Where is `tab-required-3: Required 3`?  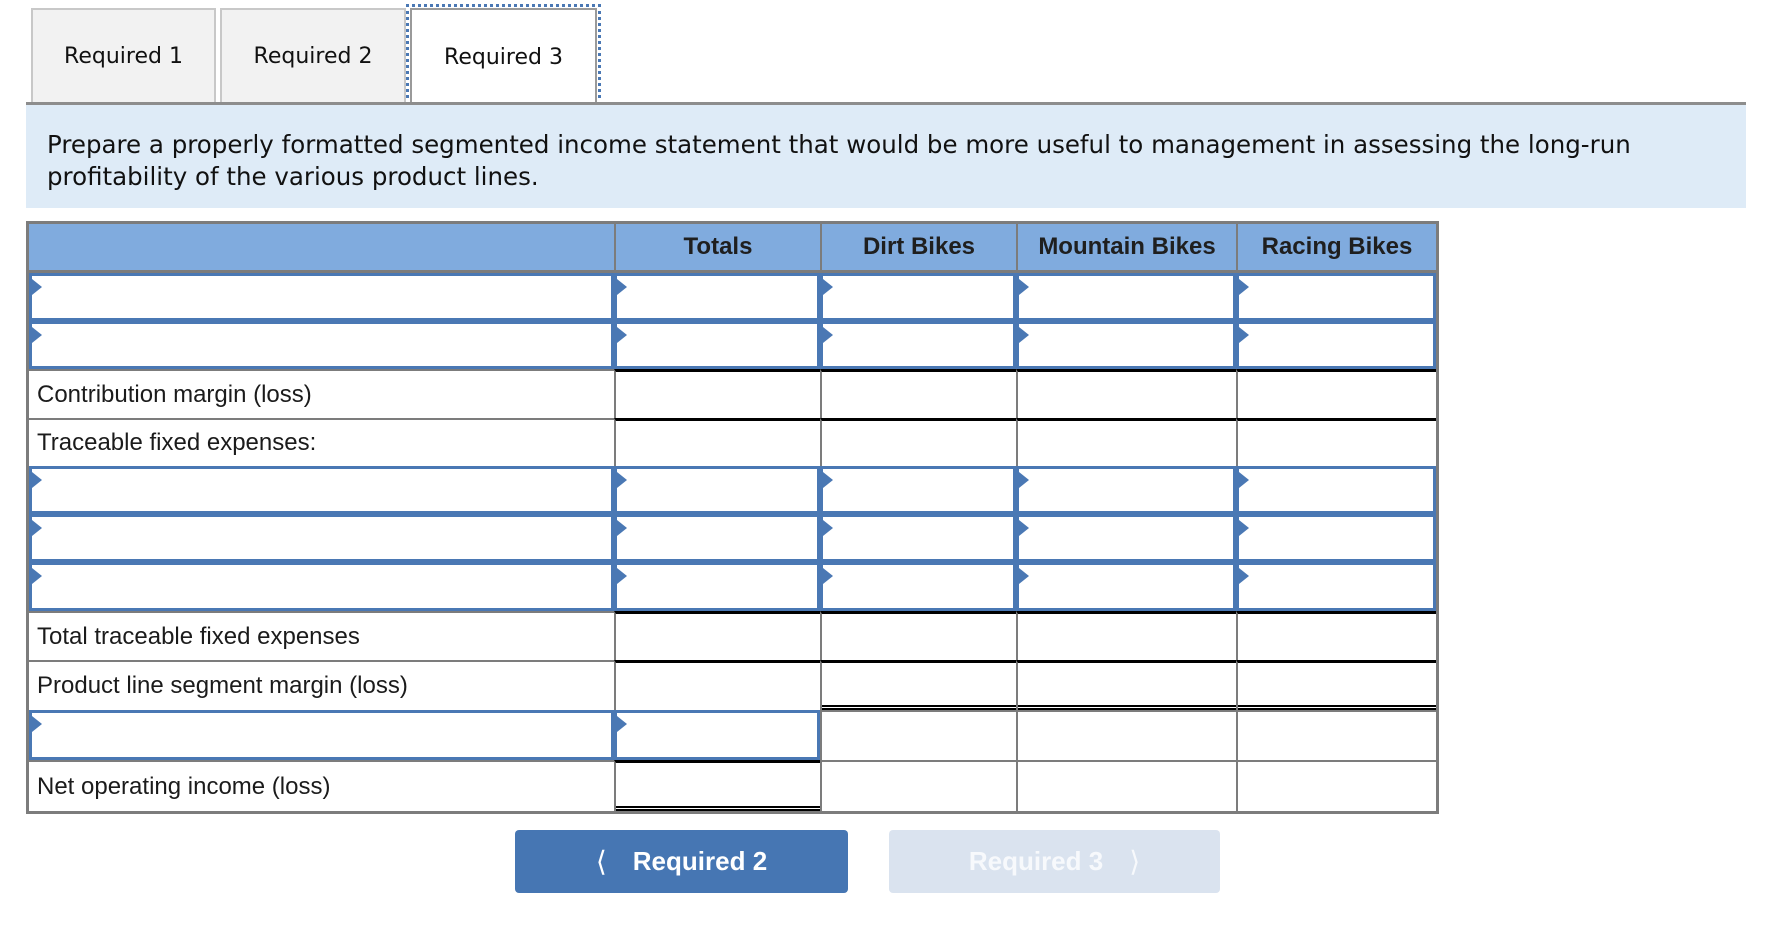
tab-required-3: Required 3 is located at coordinates (503, 56).